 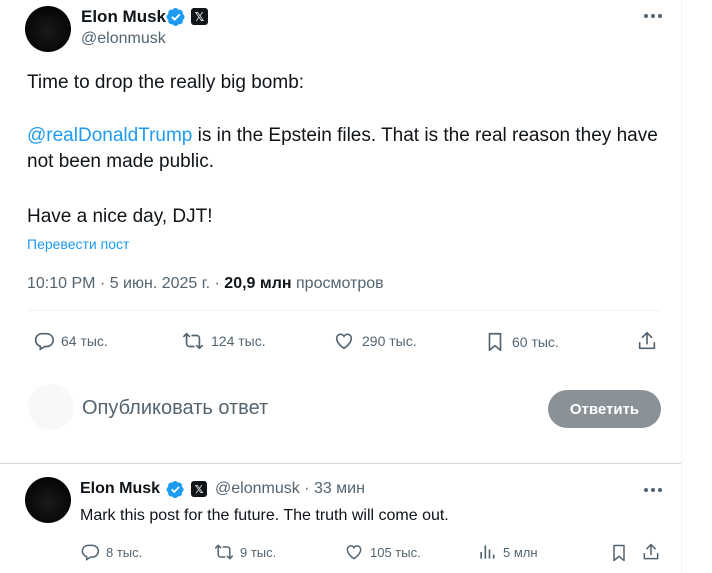 What do you see at coordinates (123, 39) in the screenshot?
I see `author-handle: @elonmusk` at bounding box center [123, 39].